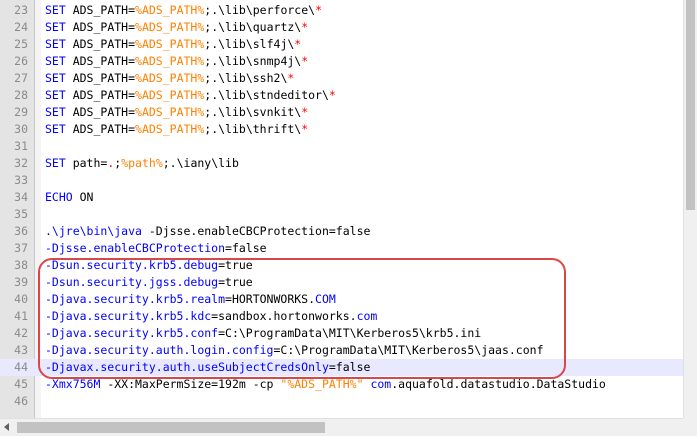 This screenshot has height=436, width=697. Describe the element at coordinates (171, 427) in the screenshot. I see `horizontal-scroll-thumb` at that location.